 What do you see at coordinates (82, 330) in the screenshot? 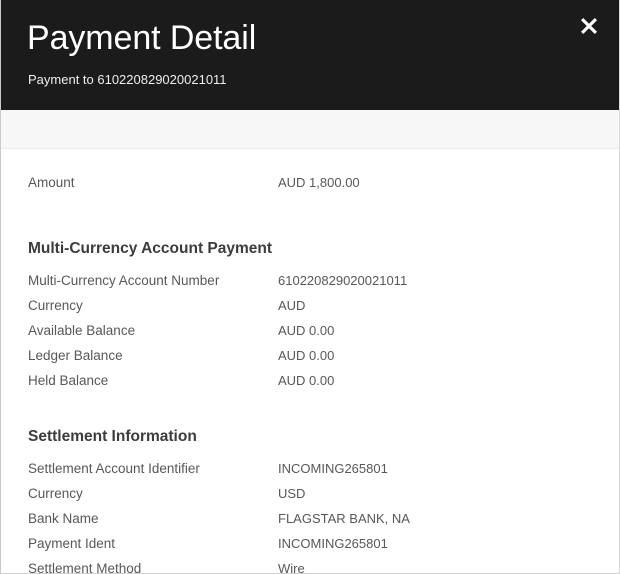
I see `detail-label: Available Balance` at bounding box center [82, 330].